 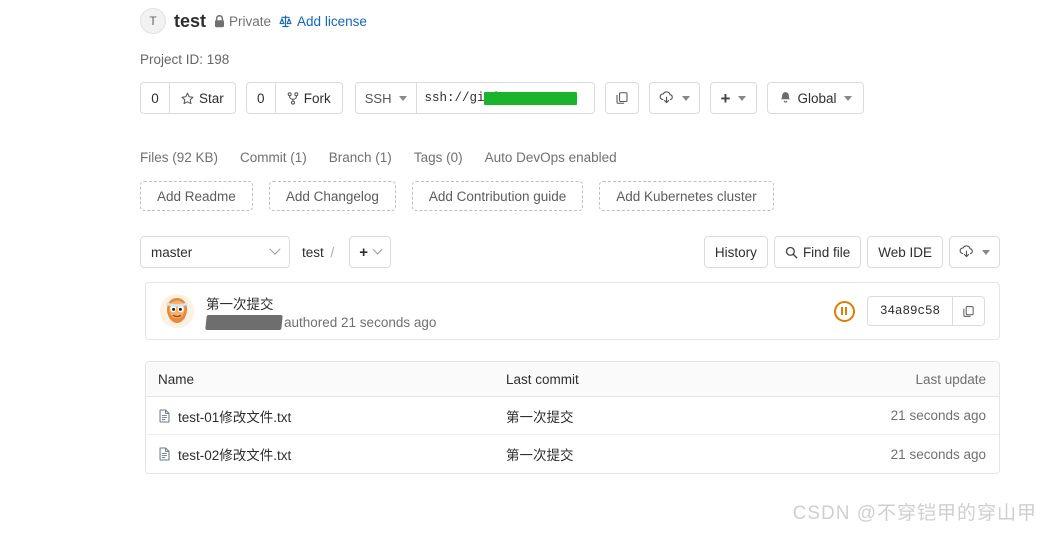 I want to click on star-icon, so click(x=187, y=98).